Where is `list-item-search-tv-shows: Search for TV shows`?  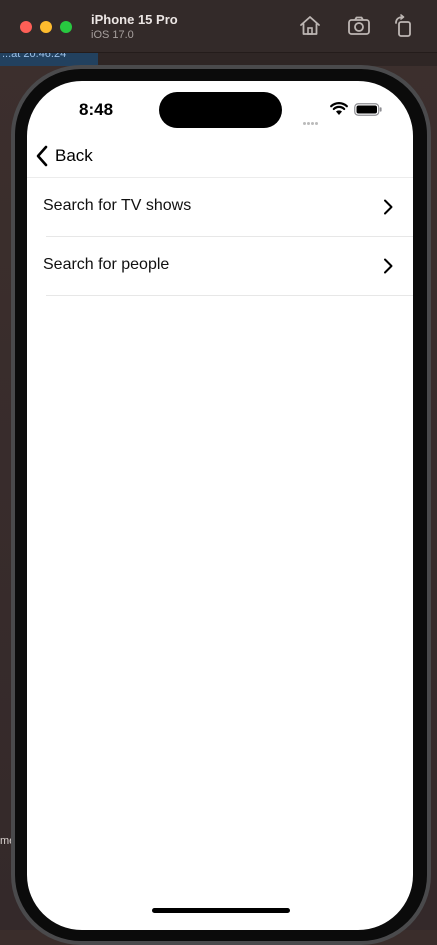 list-item-search-tv-shows: Search for TV shows is located at coordinates (220, 207).